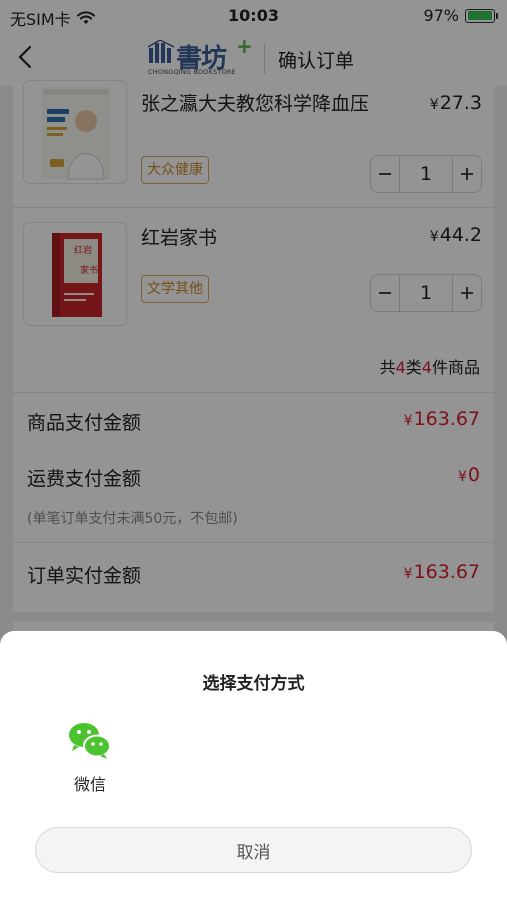 Image resolution: width=507 pixels, height=900 pixels. I want to click on sheet-title: 选择支付方式, so click(253, 684).